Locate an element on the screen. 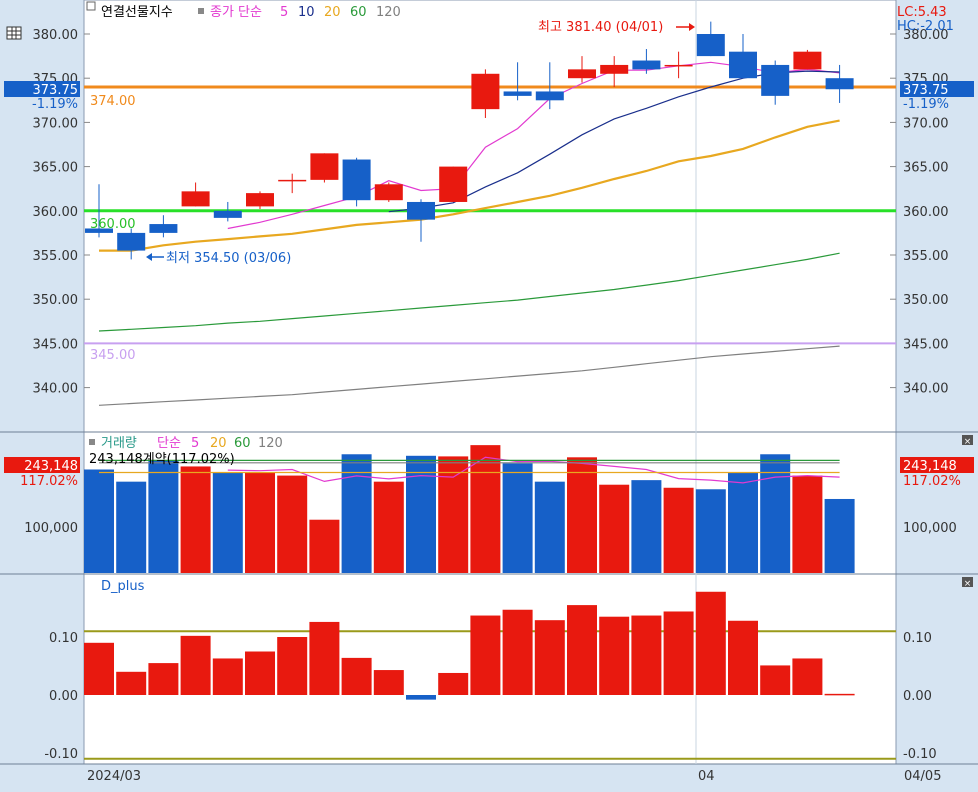 The image size is (978, 792). ma10-legend: 10 is located at coordinates (306, 12).